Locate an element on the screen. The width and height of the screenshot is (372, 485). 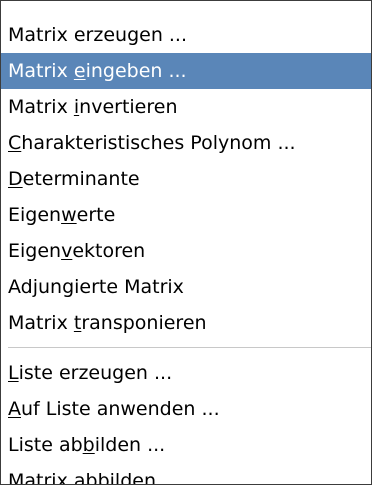
mnemonic: v is located at coordinates (67, 251).